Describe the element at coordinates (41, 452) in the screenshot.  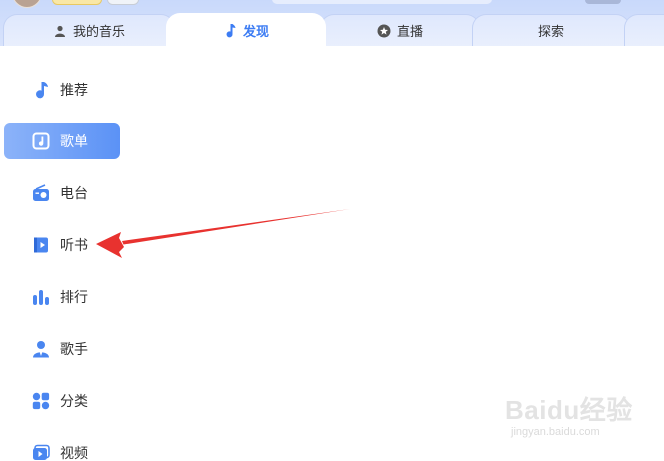
I see `video-icon` at that location.